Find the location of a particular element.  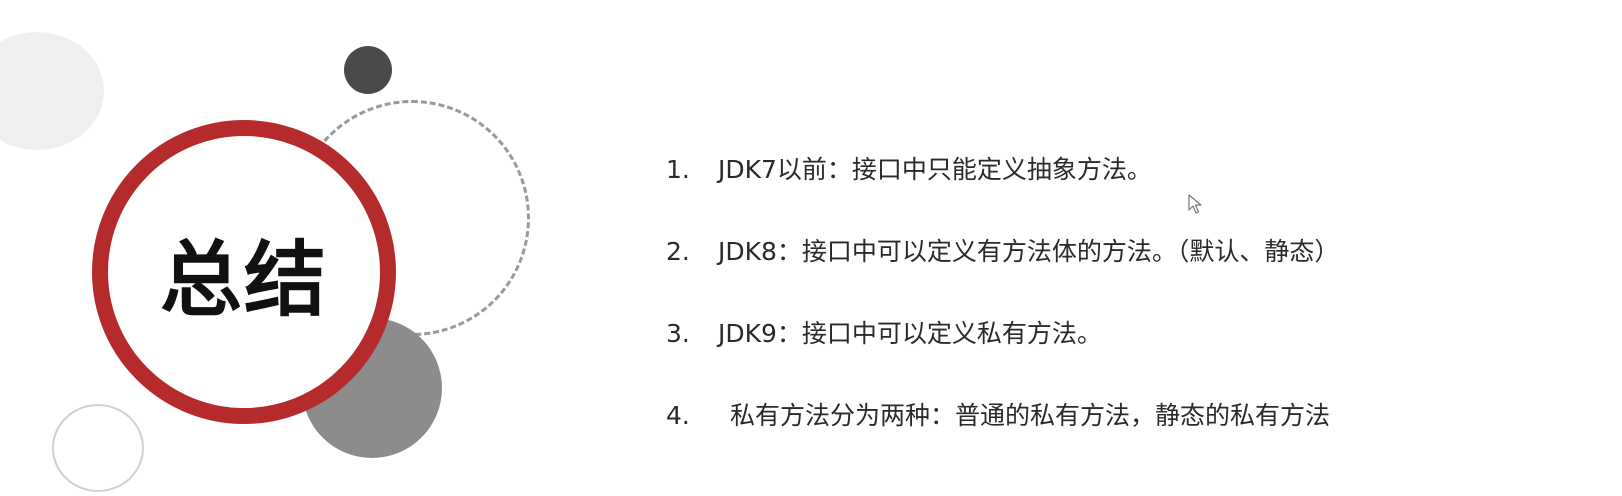

item-text: JDK9：接口中可以定义私有方法。 is located at coordinates (910, 333).